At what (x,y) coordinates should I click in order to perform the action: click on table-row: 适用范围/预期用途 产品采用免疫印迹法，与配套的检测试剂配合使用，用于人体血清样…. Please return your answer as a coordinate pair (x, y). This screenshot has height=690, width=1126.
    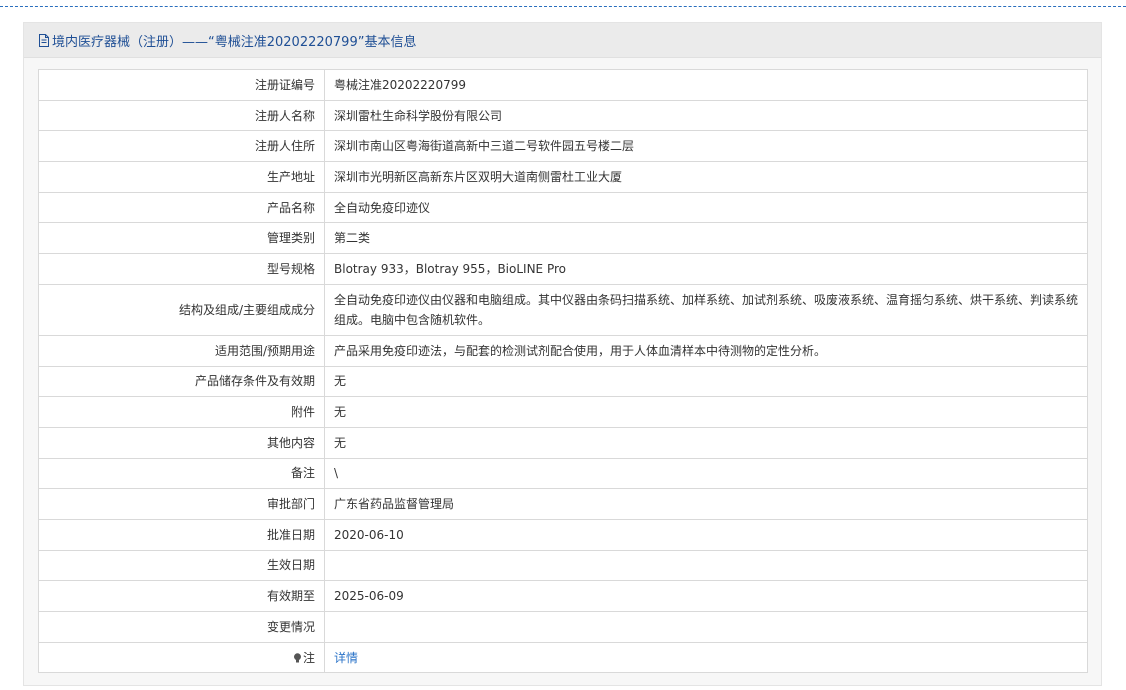
    Looking at the image, I should click on (563, 350).